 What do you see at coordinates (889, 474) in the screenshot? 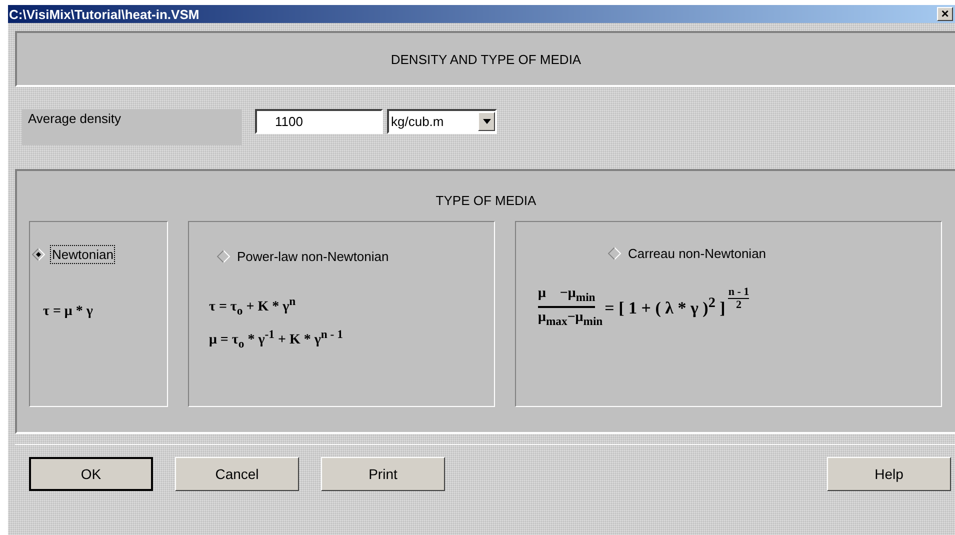
I see `dialog-button: Help` at bounding box center [889, 474].